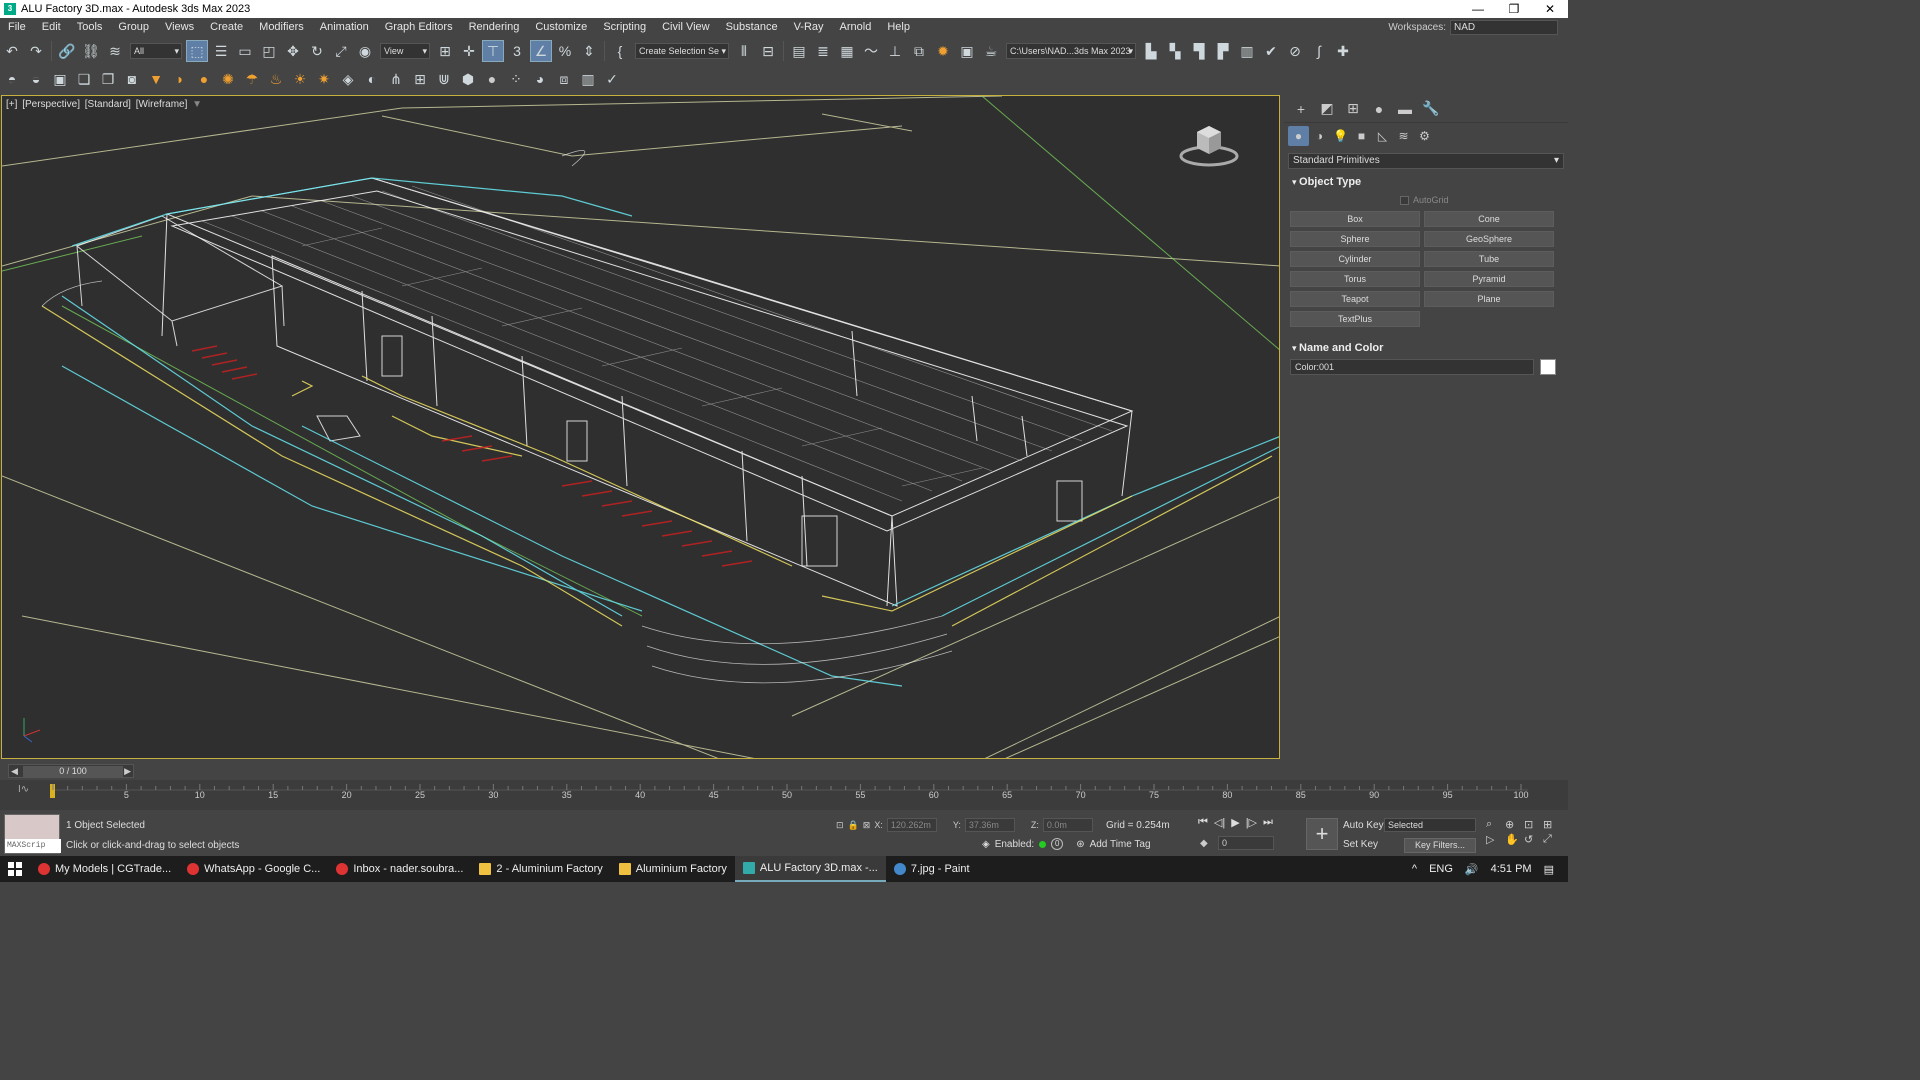 The image size is (1920, 1080). I want to click on ref-coord-dropdown: View, so click(405, 51).